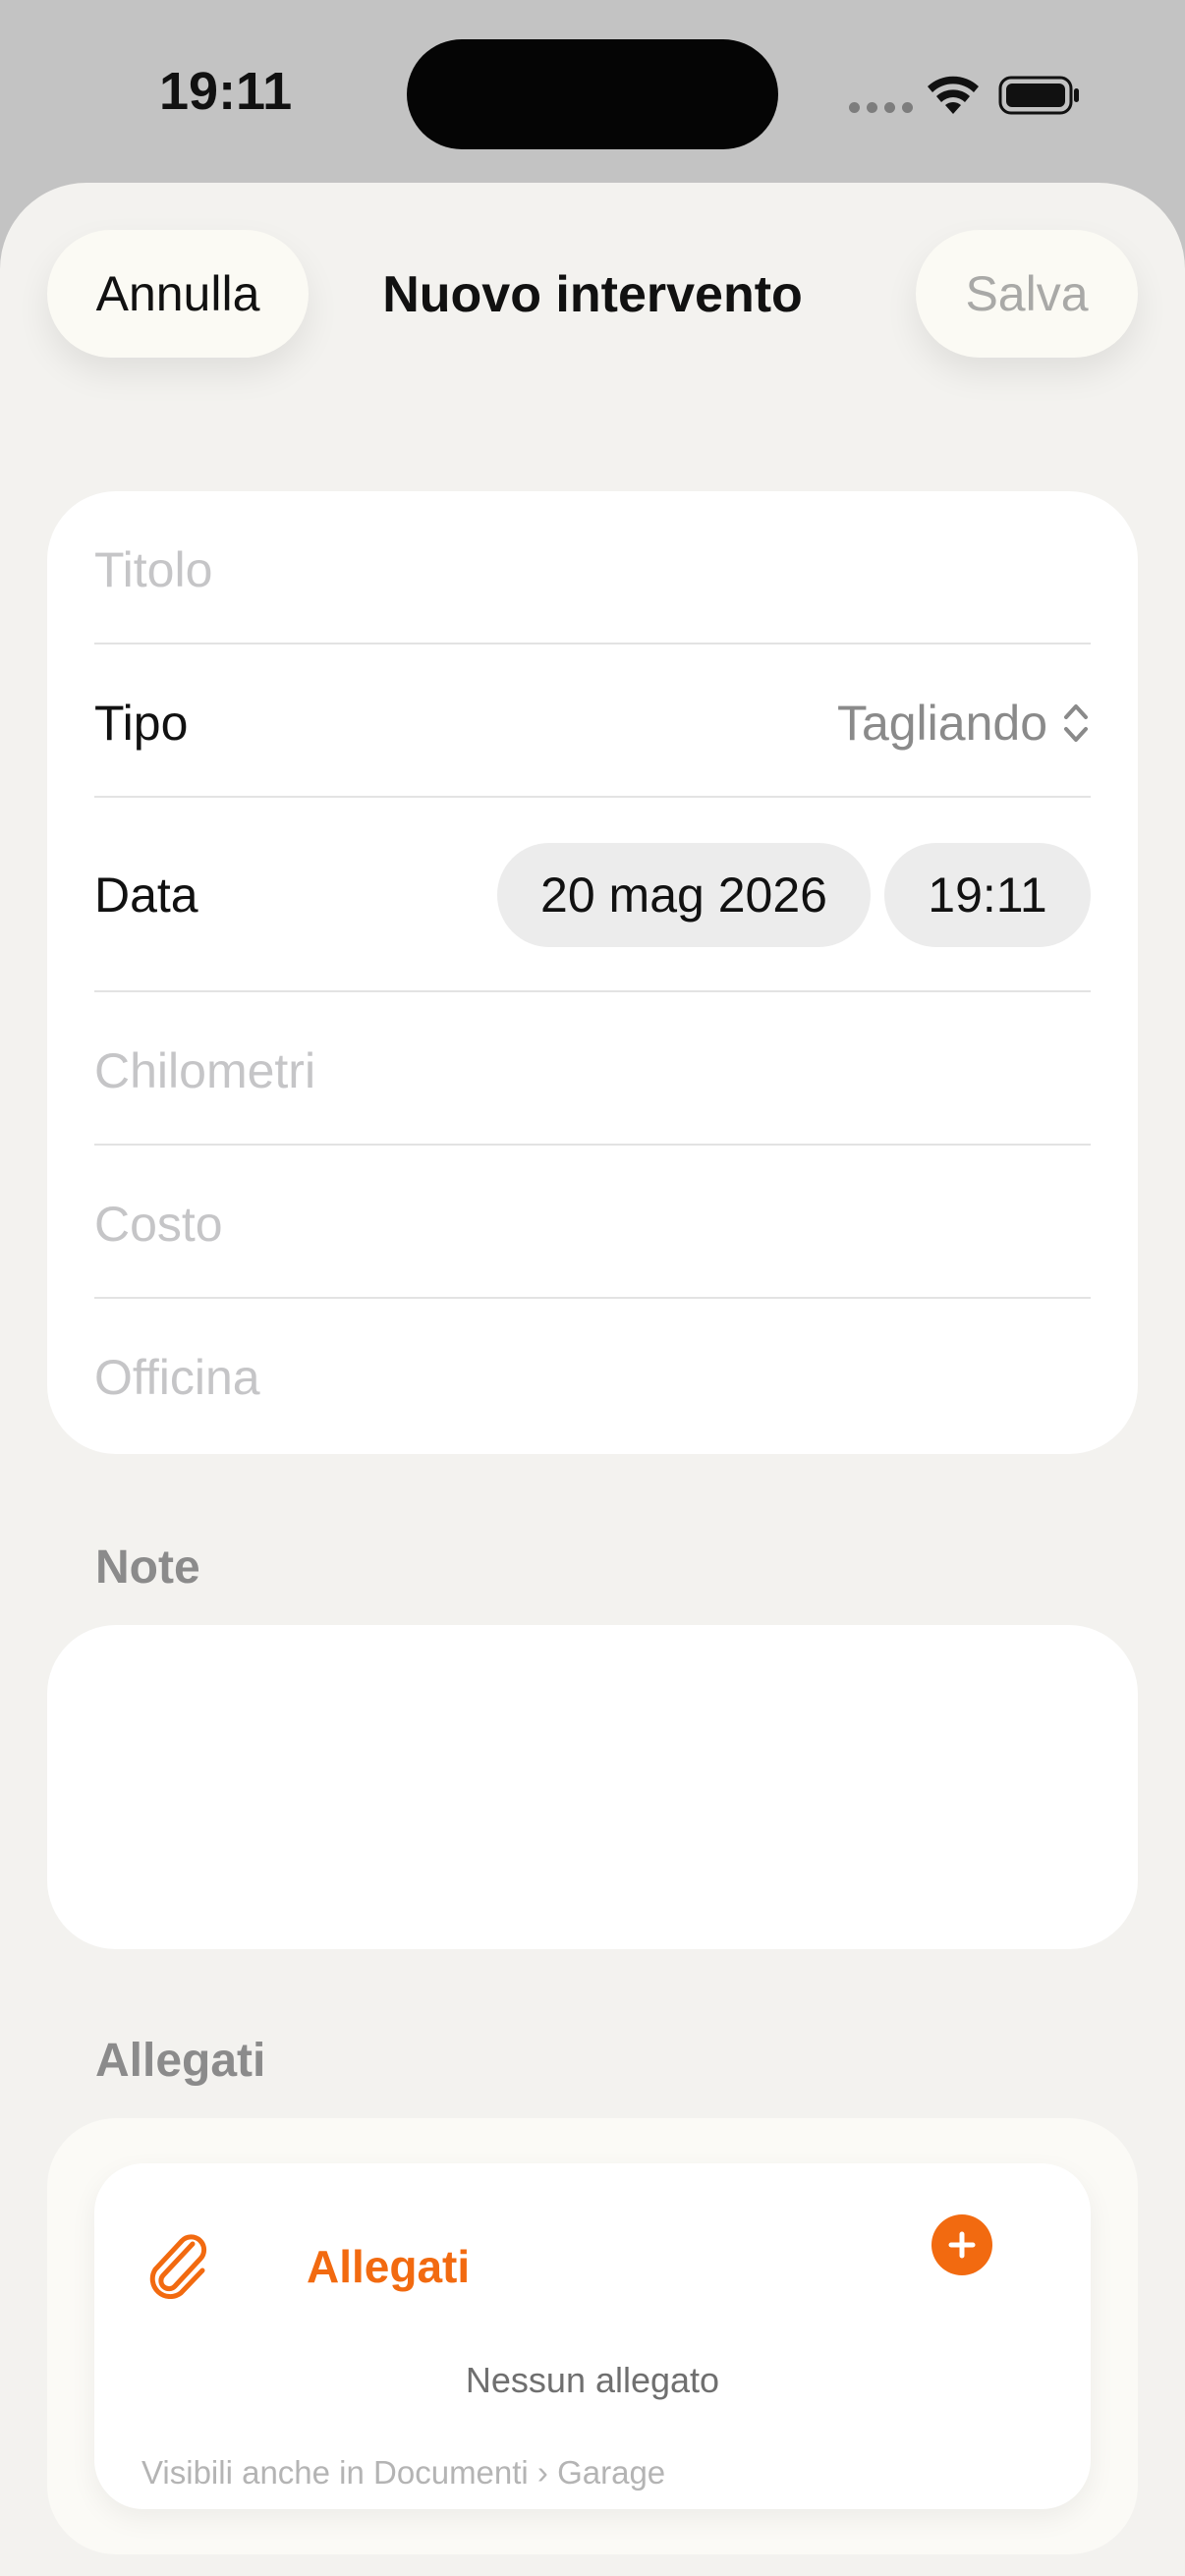  Describe the element at coordinates (592, 570) in the screenshot. I see `title-field: Titolo` at that location.